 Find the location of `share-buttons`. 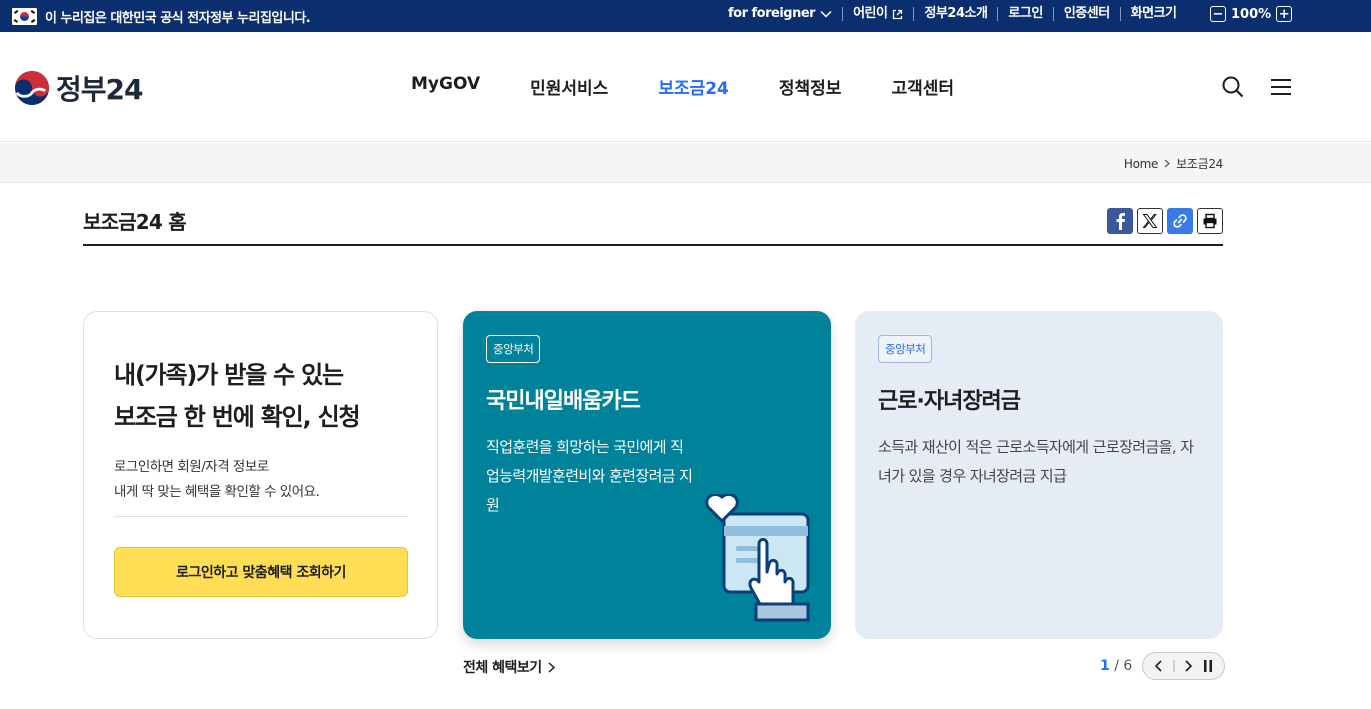

share-buttons is located at coordinates (1165, 221).